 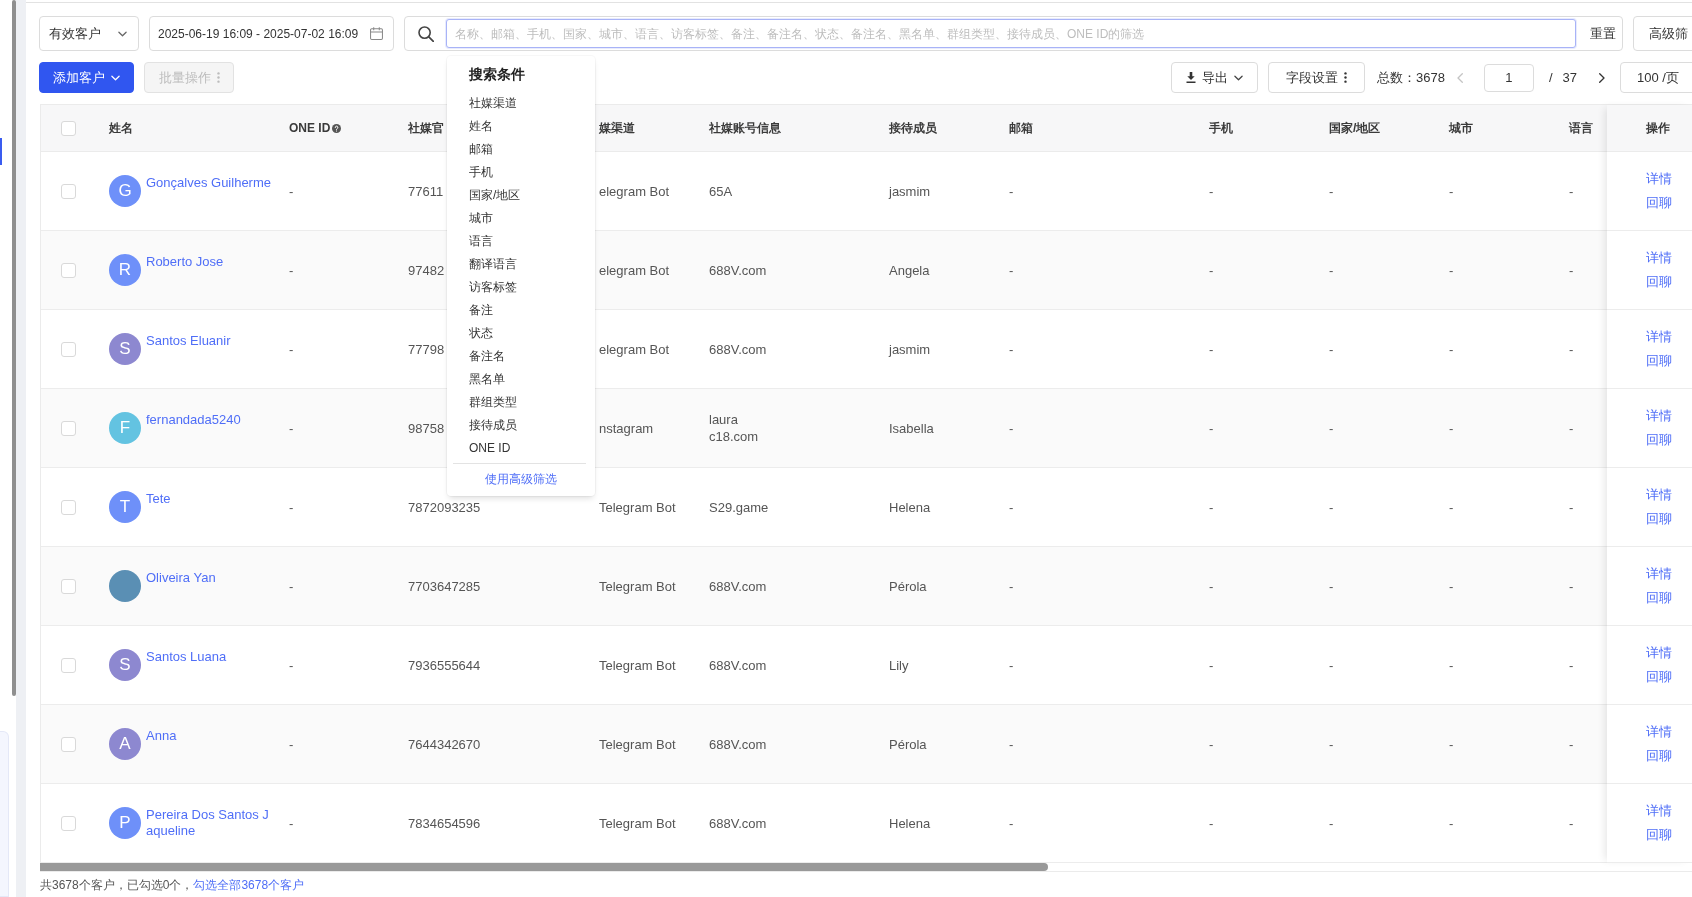 What do you see at coordinates (1316, 77) in the screenshot?
I see `field-settings-button: 字段设置` at bounding box center [1316, 77].